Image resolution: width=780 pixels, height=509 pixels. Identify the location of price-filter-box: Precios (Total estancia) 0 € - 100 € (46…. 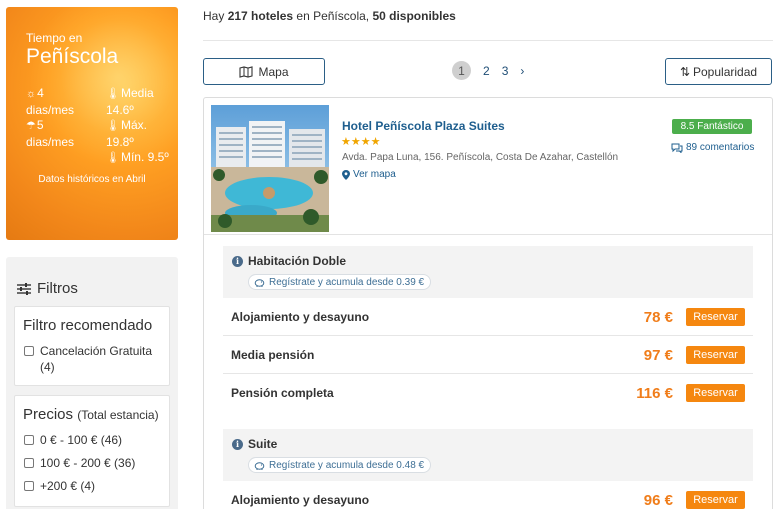
(92, 451).